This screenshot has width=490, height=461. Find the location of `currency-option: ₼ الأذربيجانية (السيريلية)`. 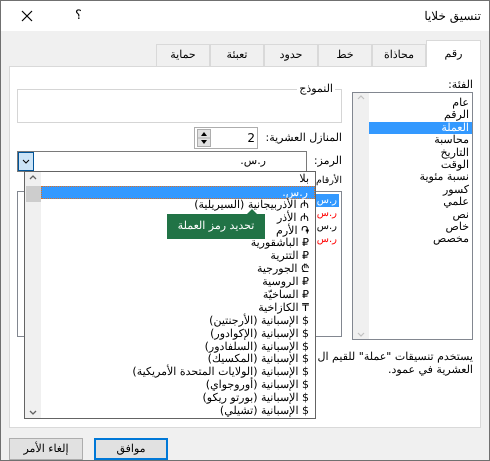

currency-option: ₼ الأذربيجانية (السيريلية) is located at coordinates (251, 205).